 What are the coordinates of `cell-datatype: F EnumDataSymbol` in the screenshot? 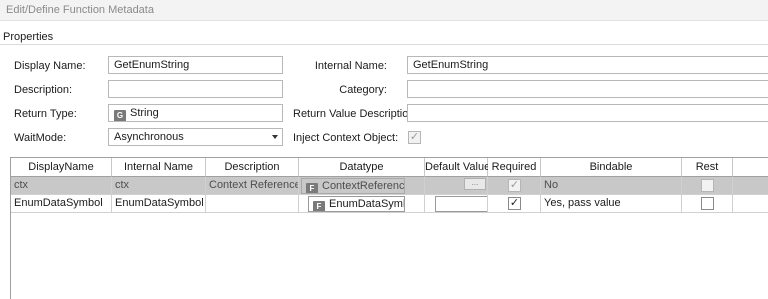 It's located at (362, 204).